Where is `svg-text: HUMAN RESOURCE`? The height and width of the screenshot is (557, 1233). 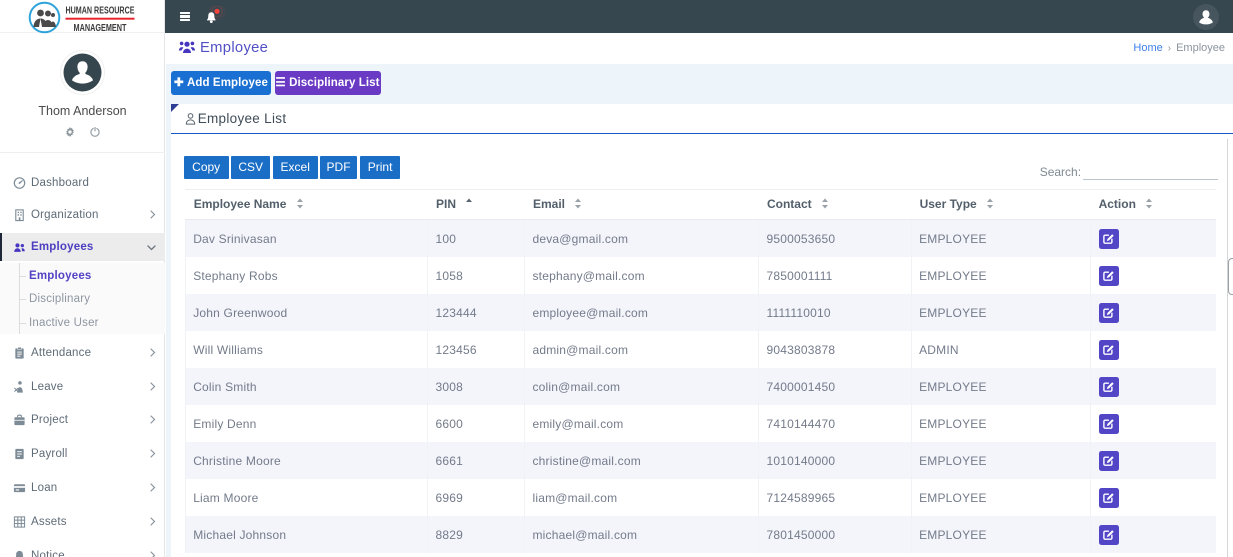
svg-text: HUMAN RESOURCE is located at coordinates (100, 10).